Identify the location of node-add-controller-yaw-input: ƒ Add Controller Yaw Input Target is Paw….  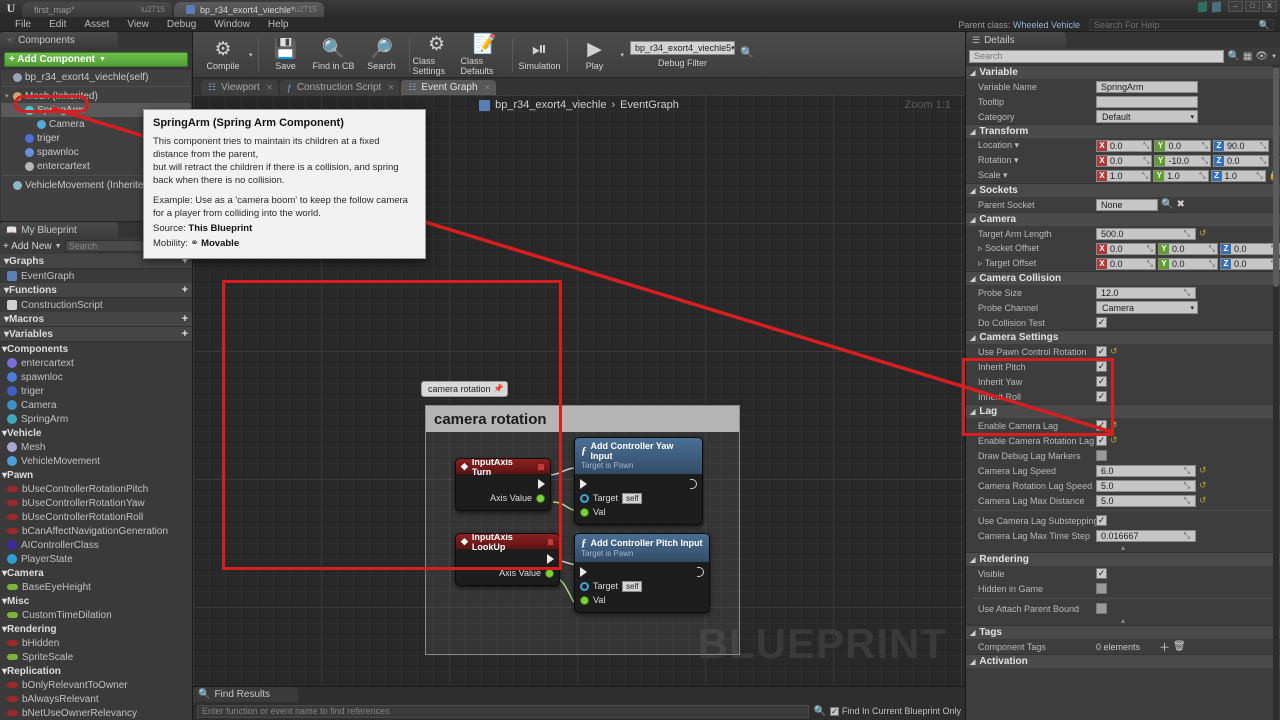
(638, 481).